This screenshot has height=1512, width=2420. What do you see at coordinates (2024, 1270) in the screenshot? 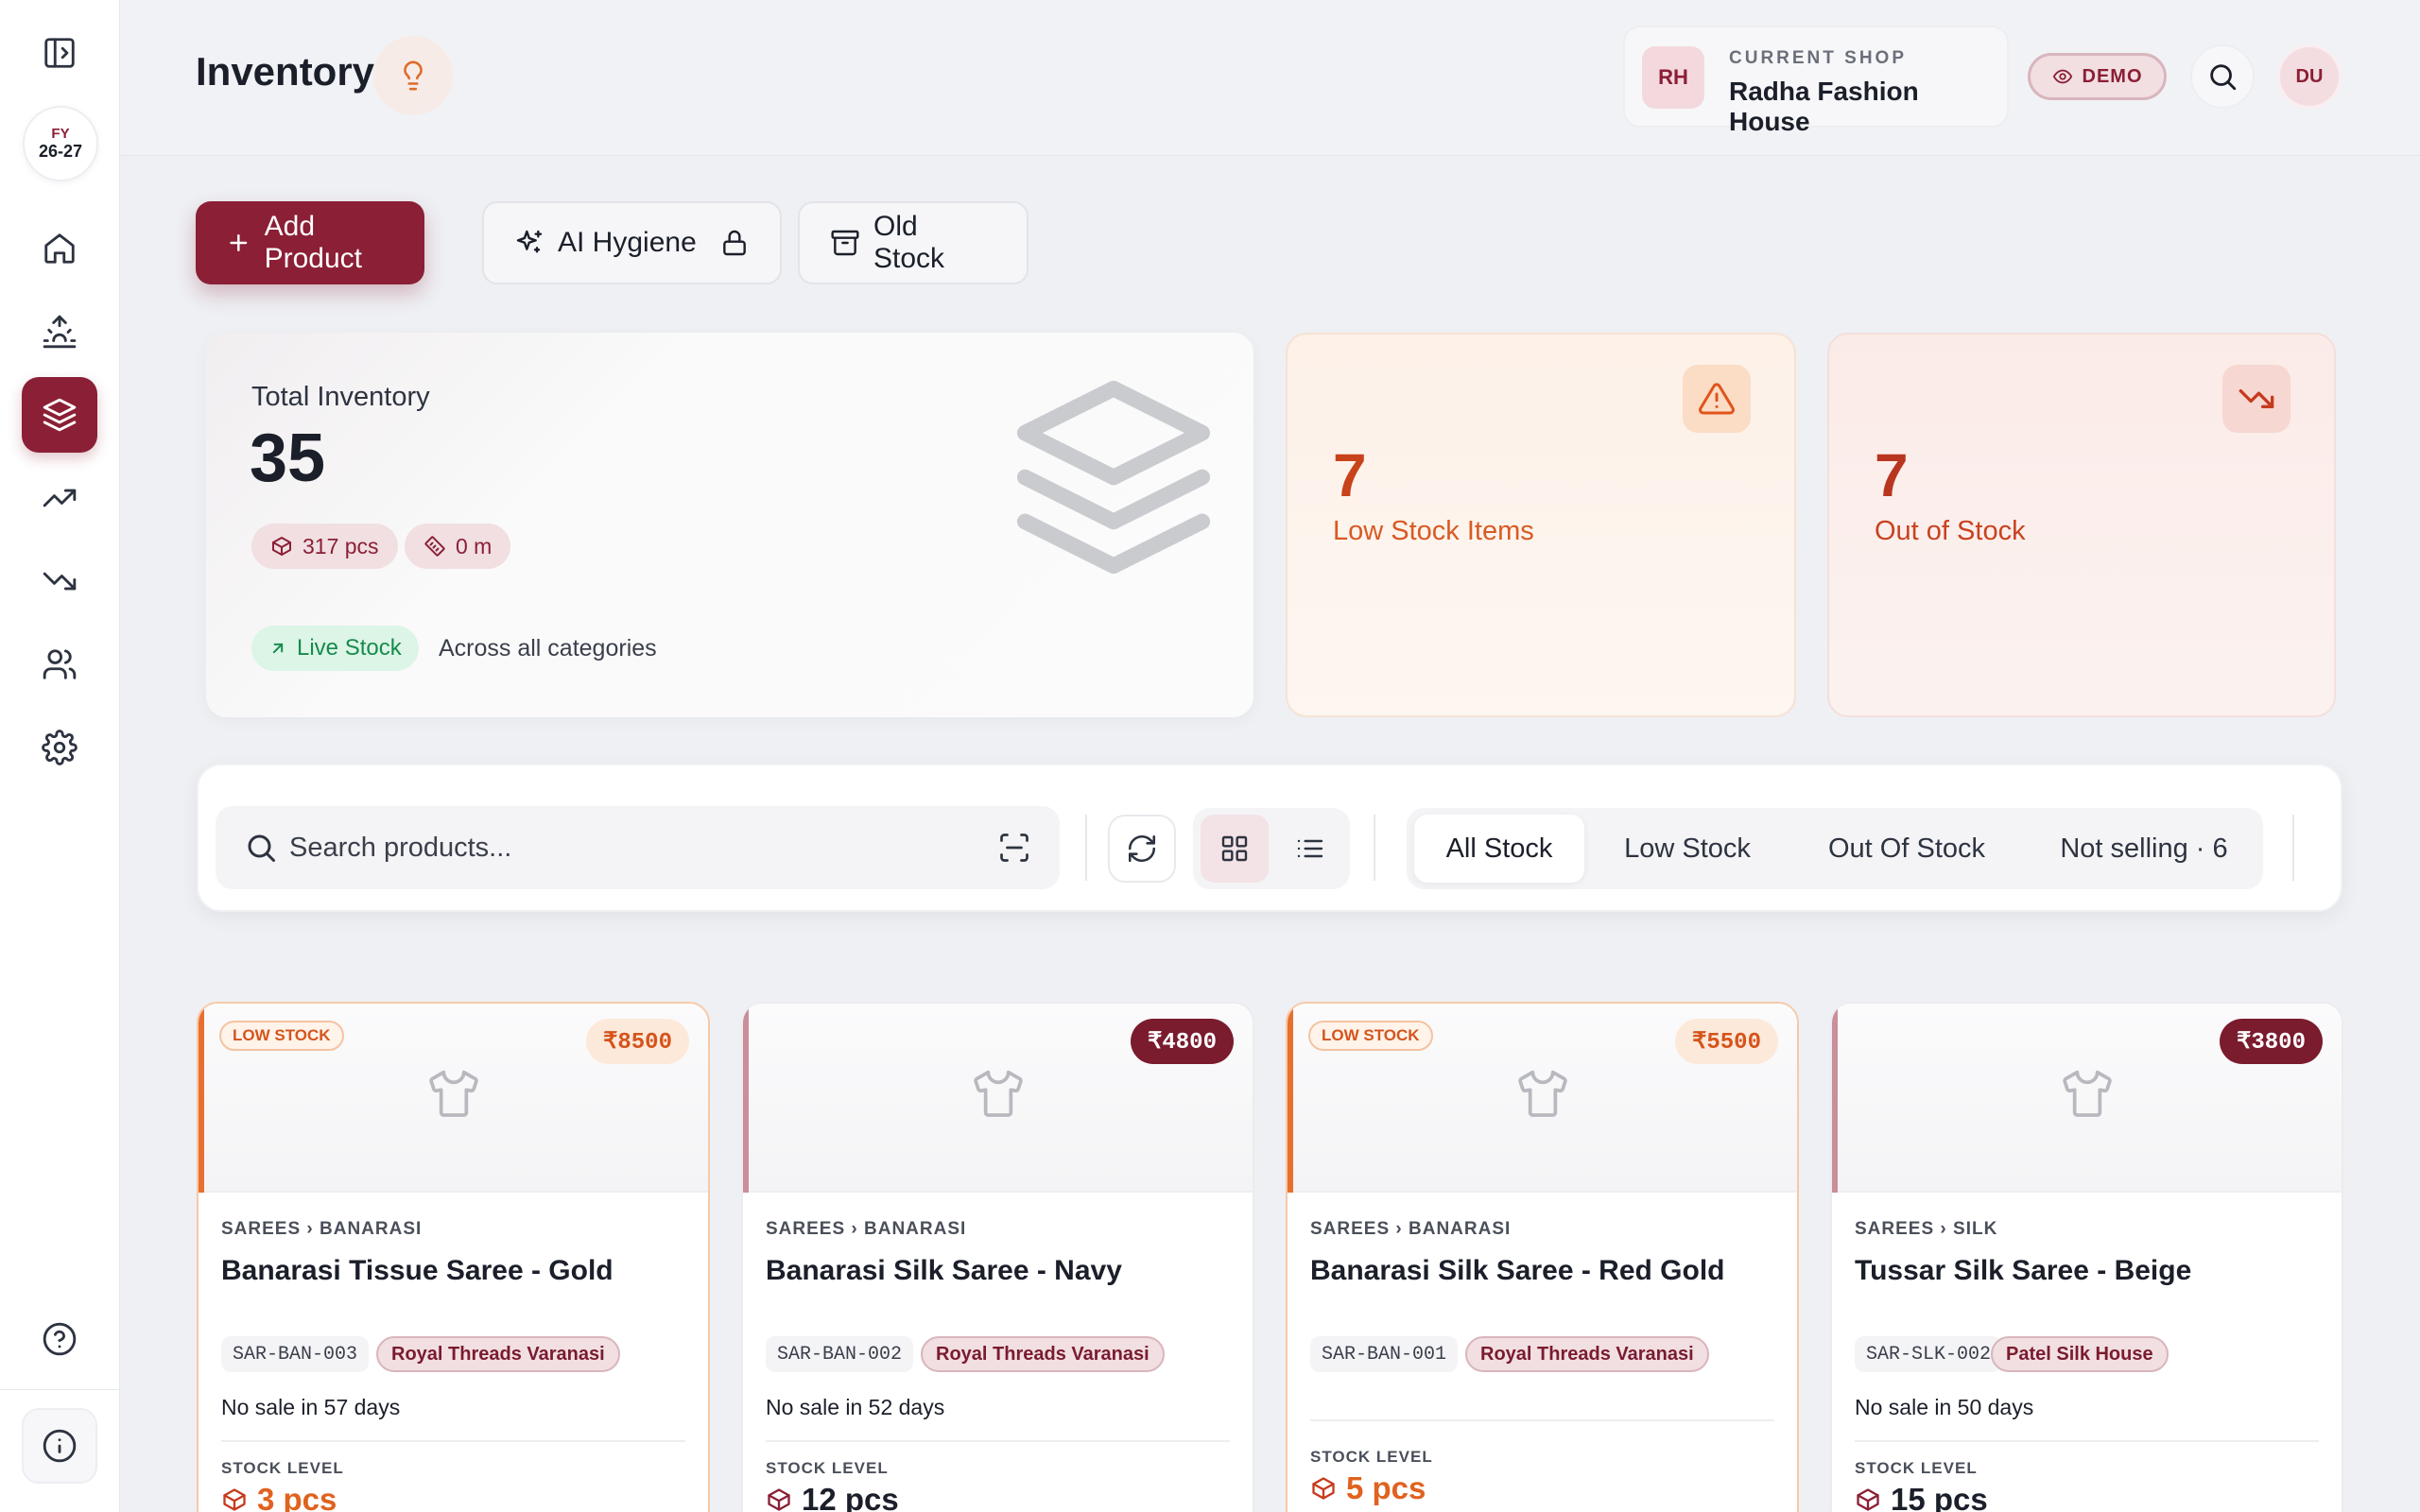
I see `product-name: Tussar Silk Saree - Beige` at bounding box center [2024, 1270].